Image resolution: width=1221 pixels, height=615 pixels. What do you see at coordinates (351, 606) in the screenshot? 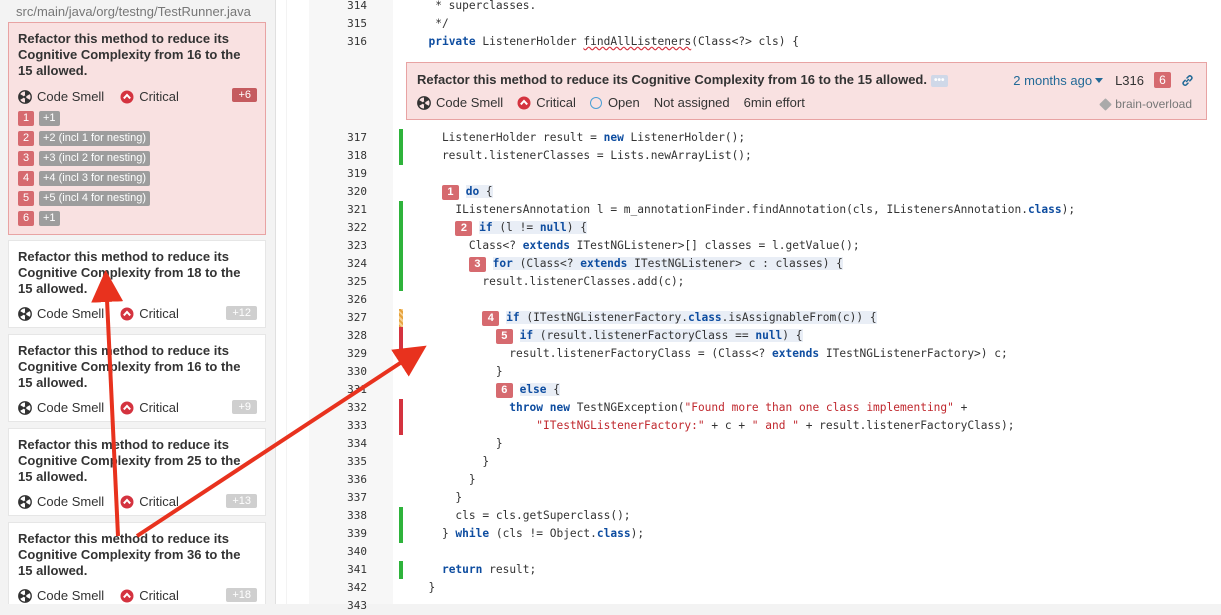
I see `line-number: 343` at bounding box center [351, 606].